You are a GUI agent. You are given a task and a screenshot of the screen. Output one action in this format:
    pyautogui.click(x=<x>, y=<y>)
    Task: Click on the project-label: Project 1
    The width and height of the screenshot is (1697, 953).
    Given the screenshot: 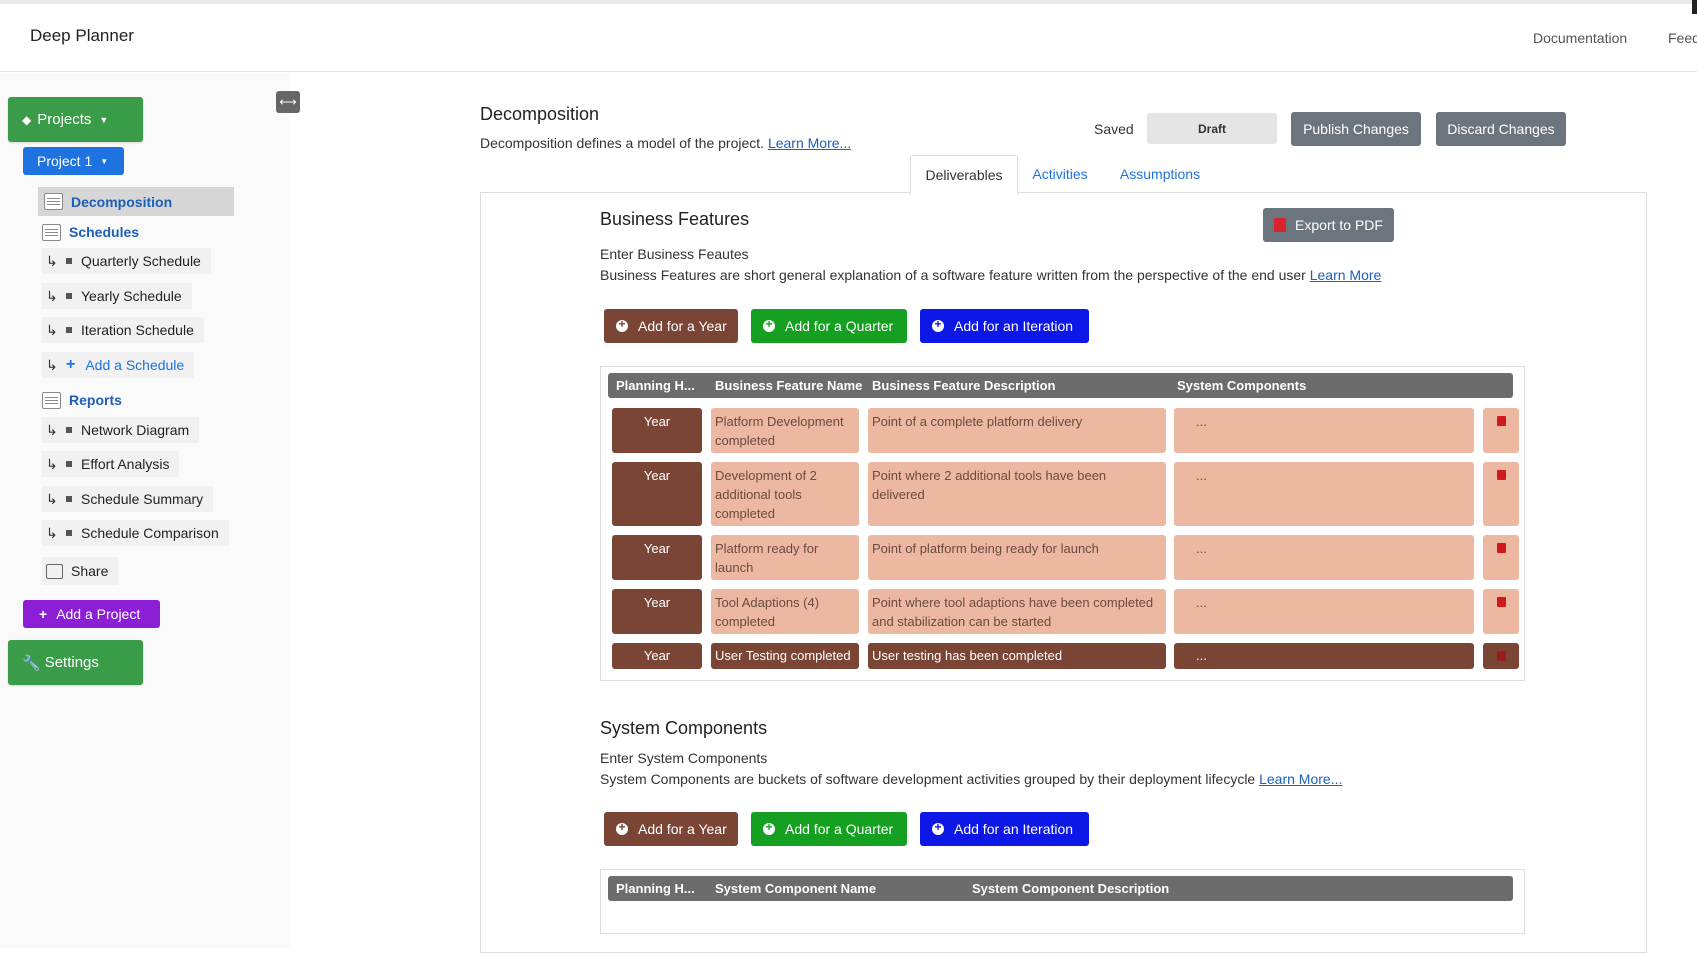 What is the action you would take?
    pyautogui.click(x=65, y=161)
    